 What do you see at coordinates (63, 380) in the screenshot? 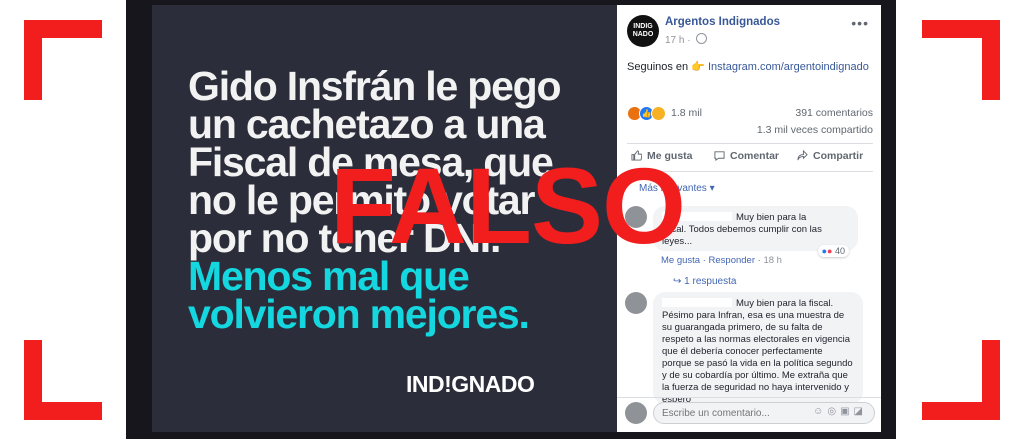
I see `corner-bracket-bottom-left` at bounding box center [63, 380].